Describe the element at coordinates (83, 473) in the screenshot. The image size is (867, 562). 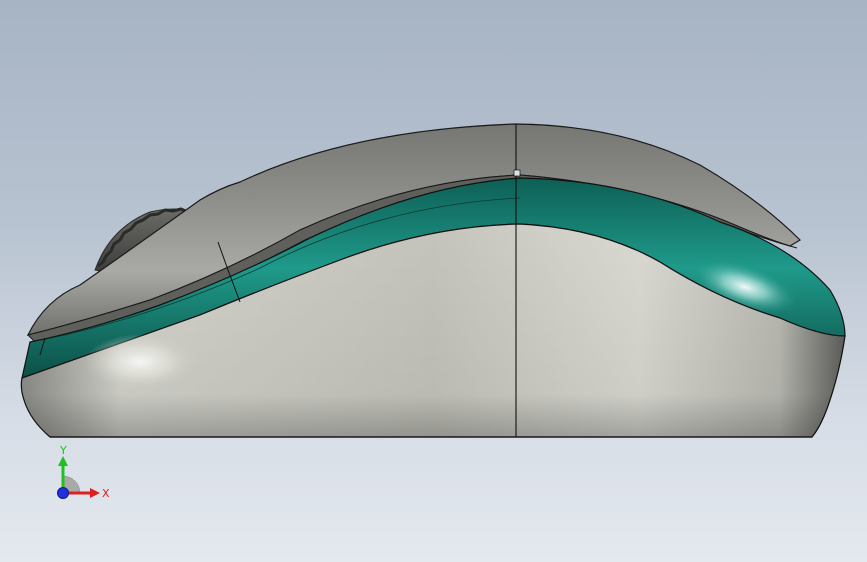
I see `coordinate-triad: Y X` at that location.